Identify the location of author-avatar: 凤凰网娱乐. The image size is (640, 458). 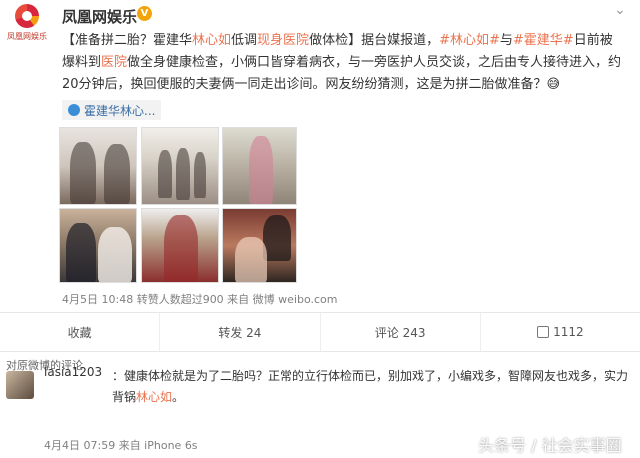
(27, 25).